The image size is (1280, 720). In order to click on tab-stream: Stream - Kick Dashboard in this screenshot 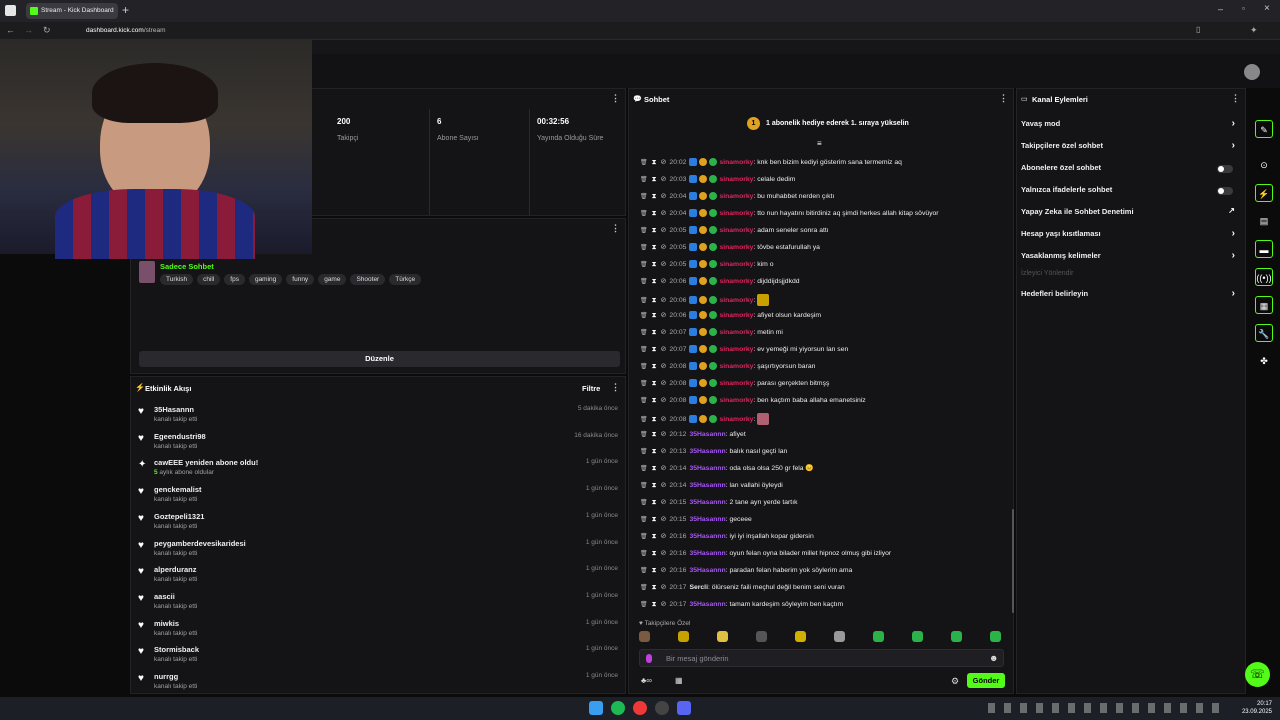, I will do `click(72, 11)`.